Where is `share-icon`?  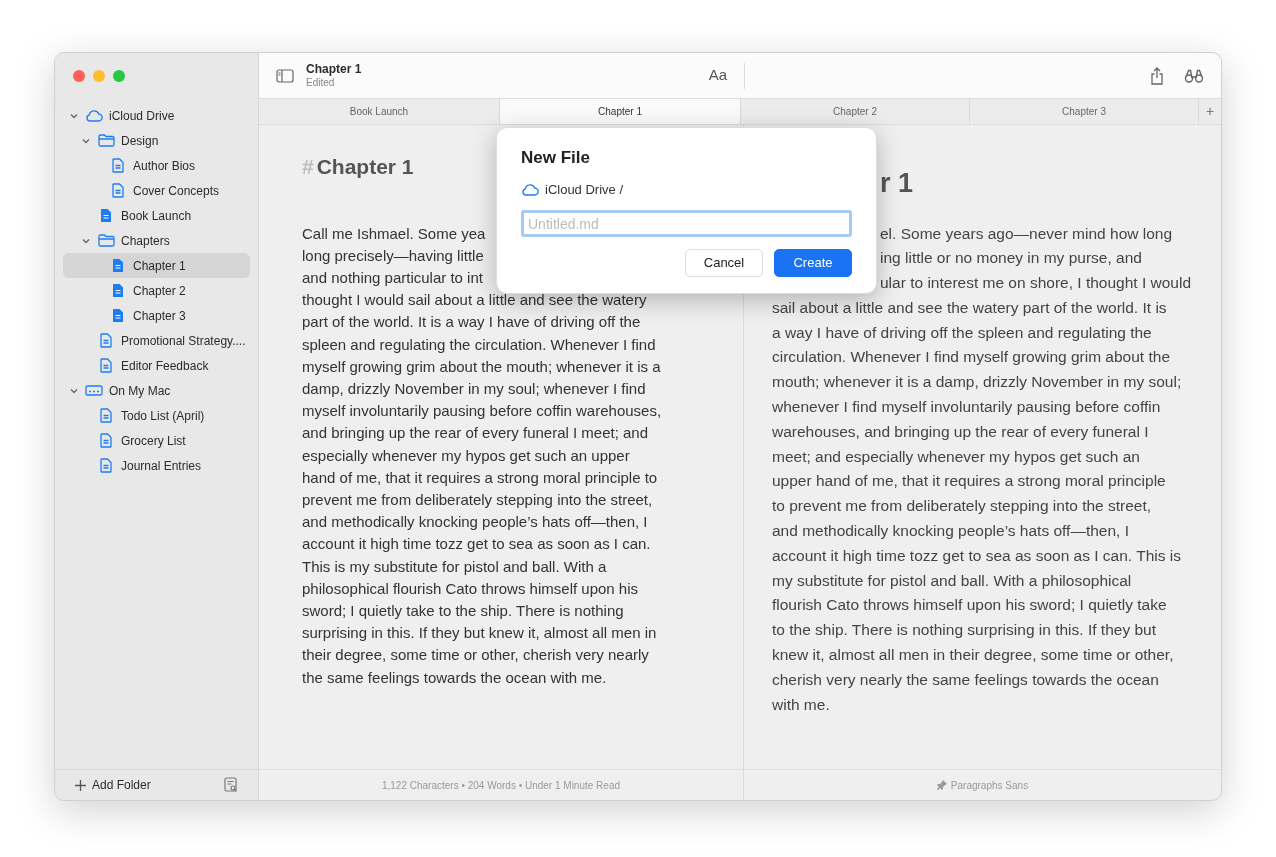
share-icon is located at coordinates (1157, 75).